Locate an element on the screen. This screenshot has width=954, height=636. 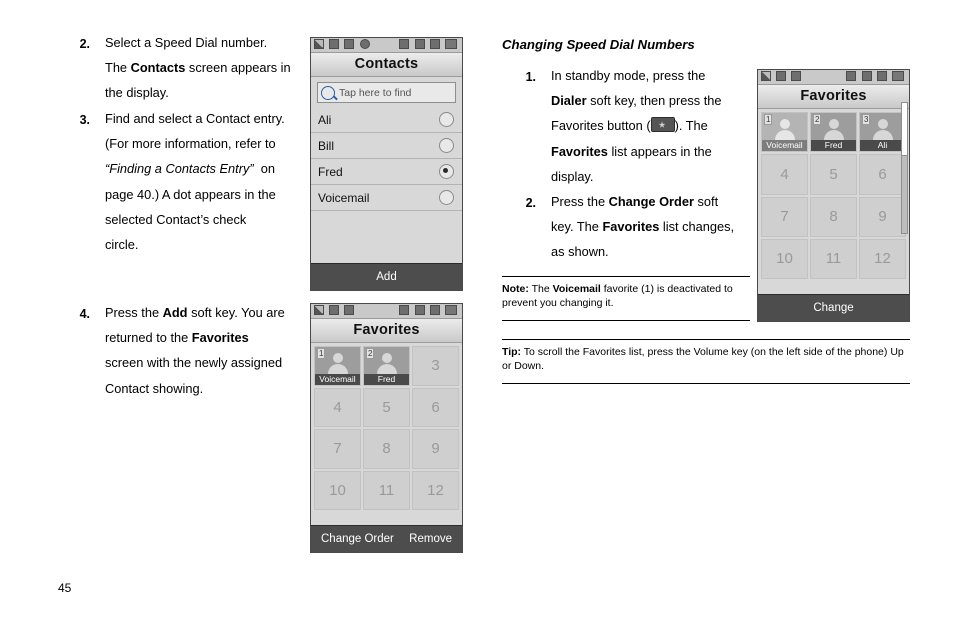
list-item: Fred is located at coordinates (386, 172).